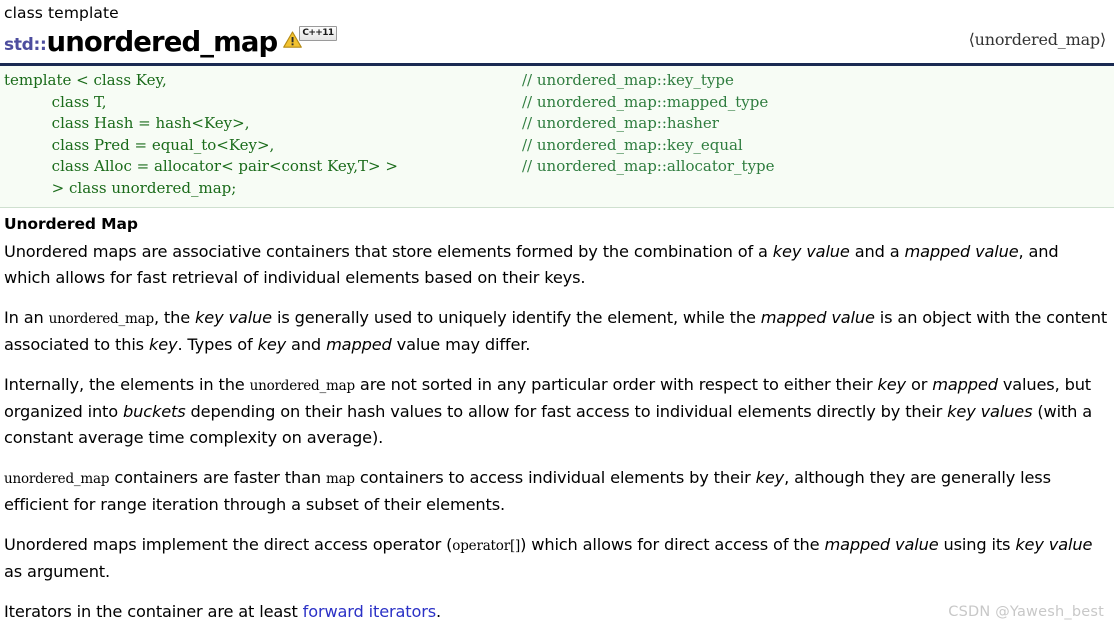 The width and height of the screenshot is (1114, 625). I want to click on code-line-comment: // unordered_map::key_type, so click(628, 80).